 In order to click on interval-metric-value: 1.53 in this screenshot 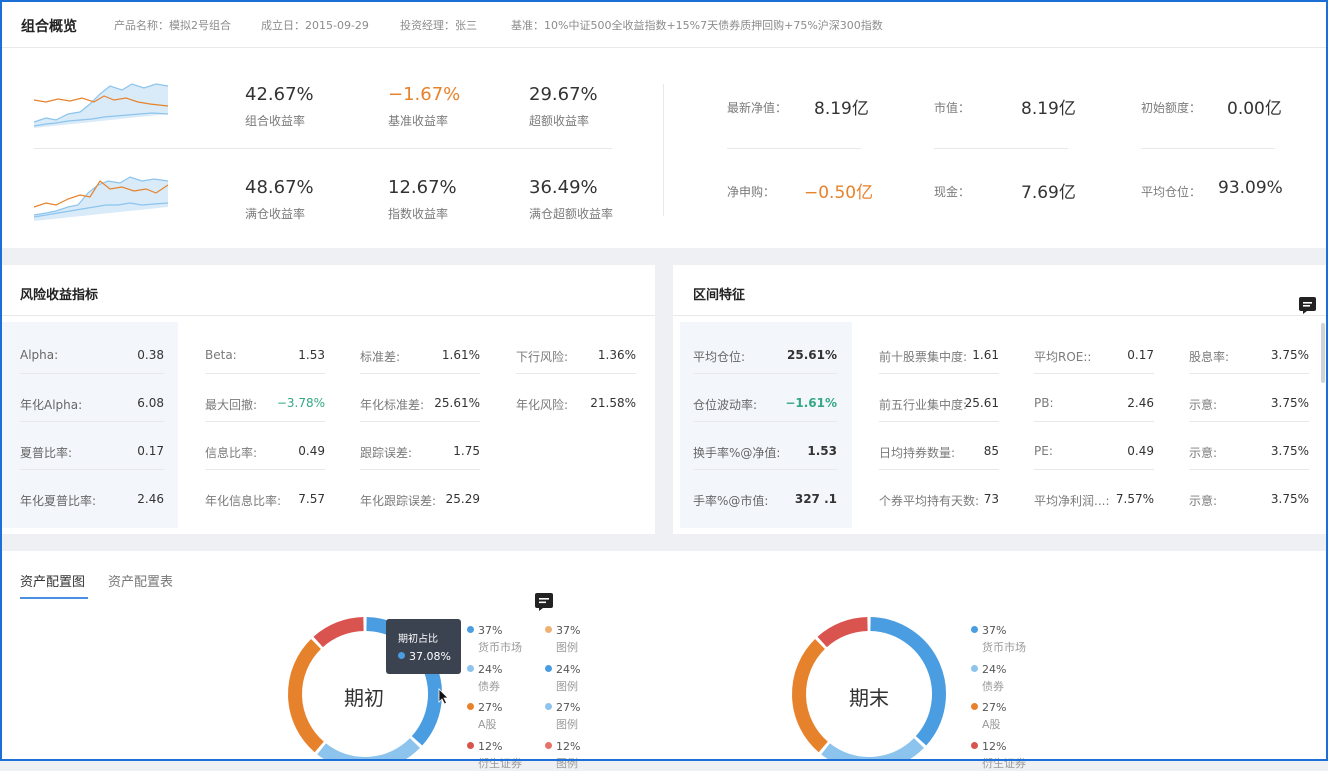, I will do `click(822, 451)`.